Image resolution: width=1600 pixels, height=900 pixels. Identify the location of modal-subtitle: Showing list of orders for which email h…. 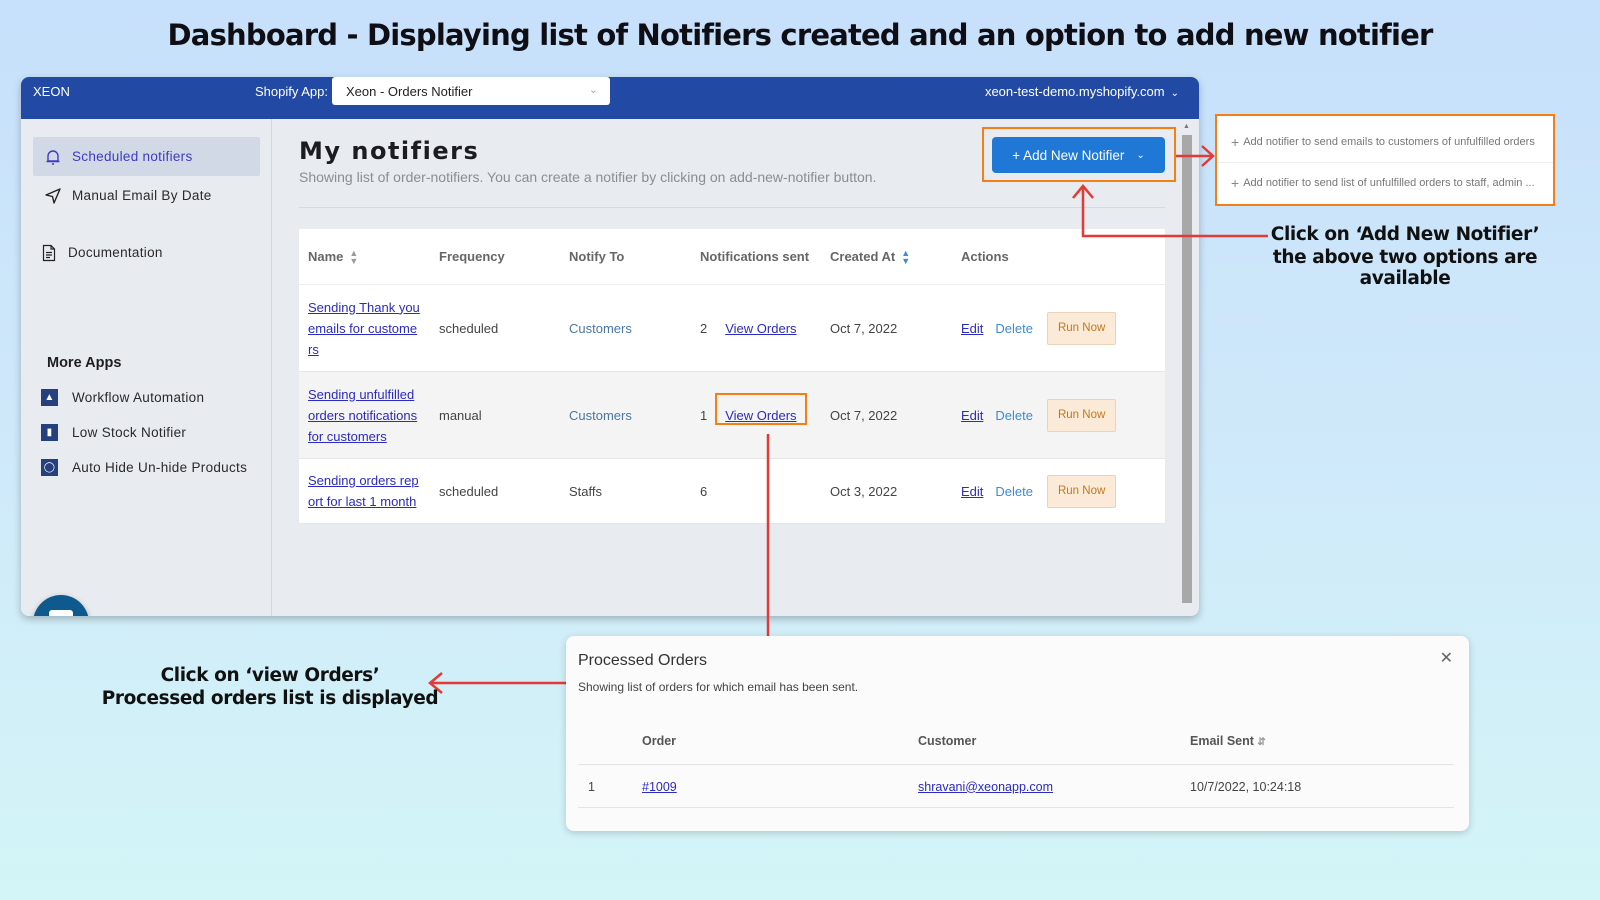
(718, 687).